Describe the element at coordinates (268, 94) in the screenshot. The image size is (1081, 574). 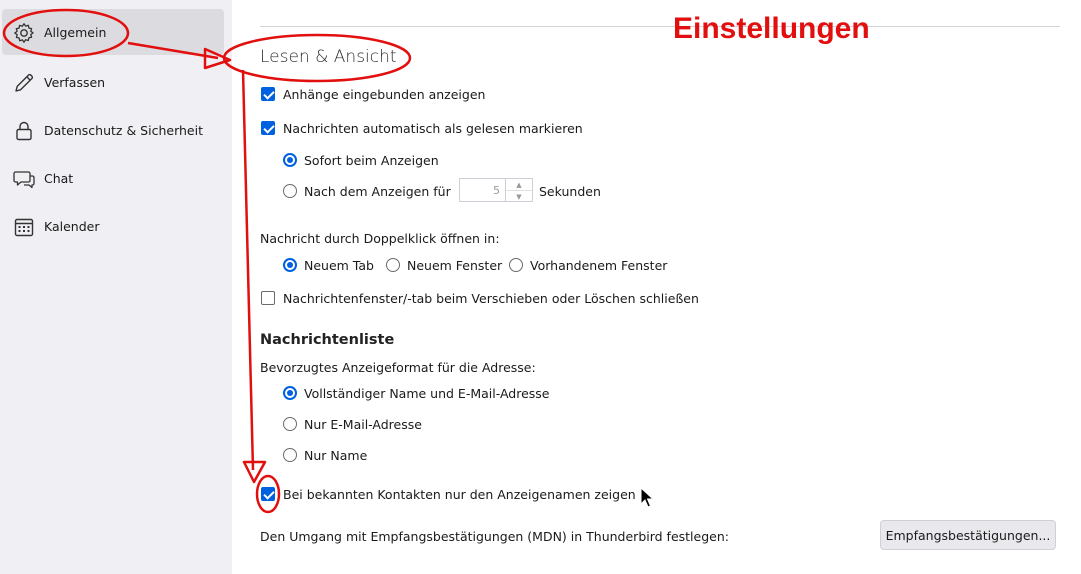
I see `show-attachments-inline-checkbox` at that location.